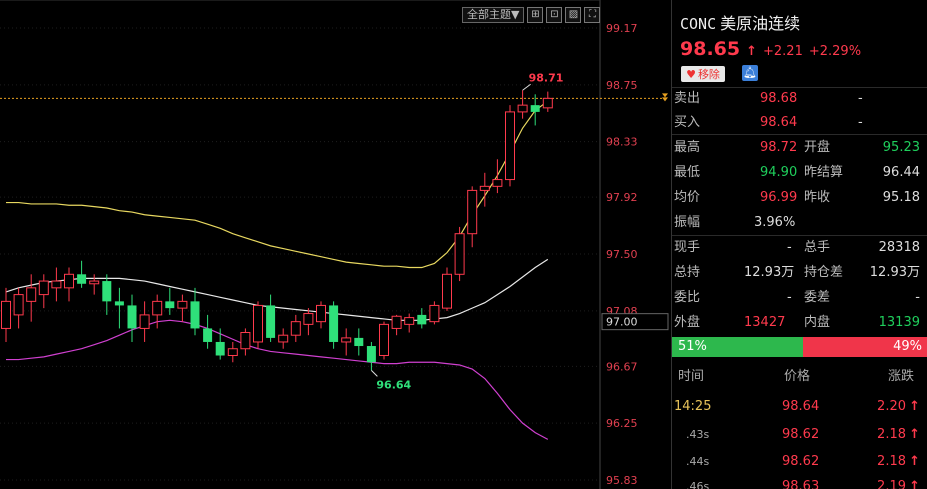 This screenshot has width=927, height=489. Describe the element at coordinates (835, 51) in the screenshot. I see `price-change-pct: +2.29%` at that location.